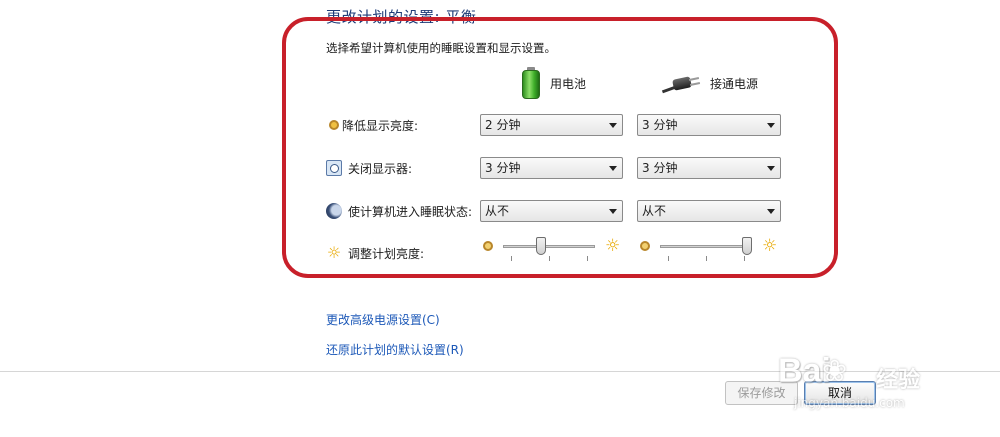 Image resolution: width=1000 pixels, height=437 pixels. I want to click on setting-label-dim-display: 降低显示亮度:, so click(380, 125).